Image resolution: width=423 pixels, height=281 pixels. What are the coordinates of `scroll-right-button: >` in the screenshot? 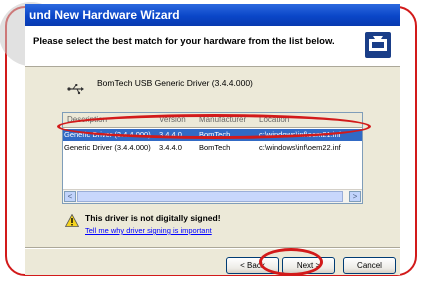 It's located at (355, 196).